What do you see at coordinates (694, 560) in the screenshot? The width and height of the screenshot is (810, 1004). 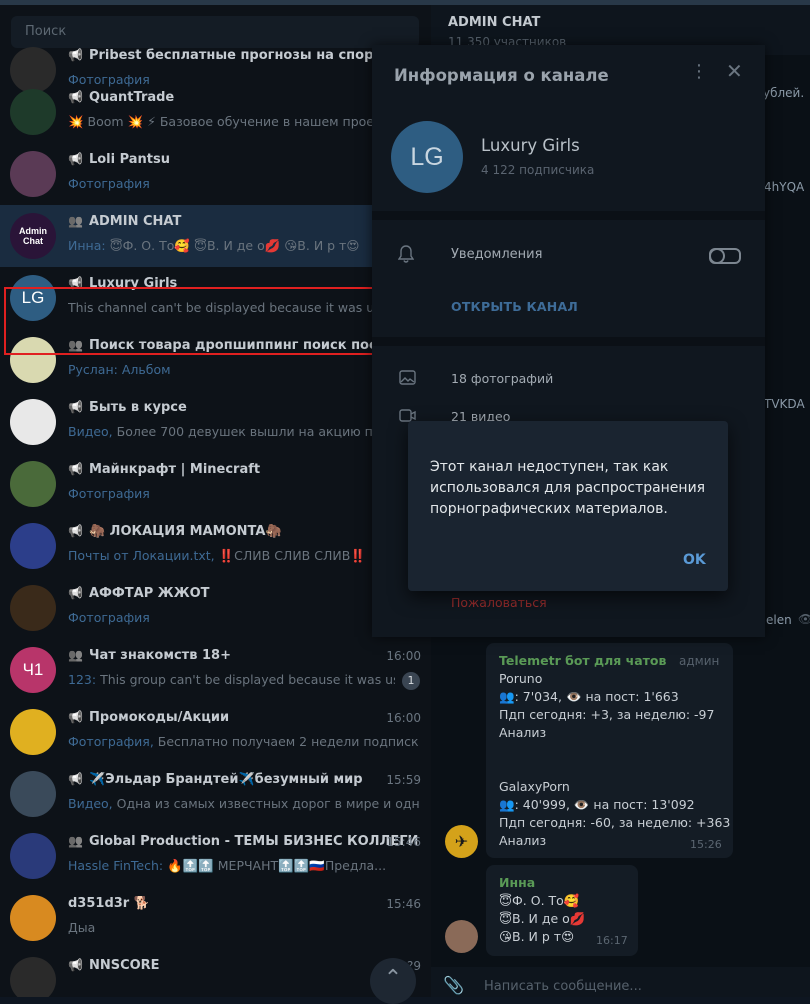 I see `ok-button: OK` at bounding box center [694, 560].